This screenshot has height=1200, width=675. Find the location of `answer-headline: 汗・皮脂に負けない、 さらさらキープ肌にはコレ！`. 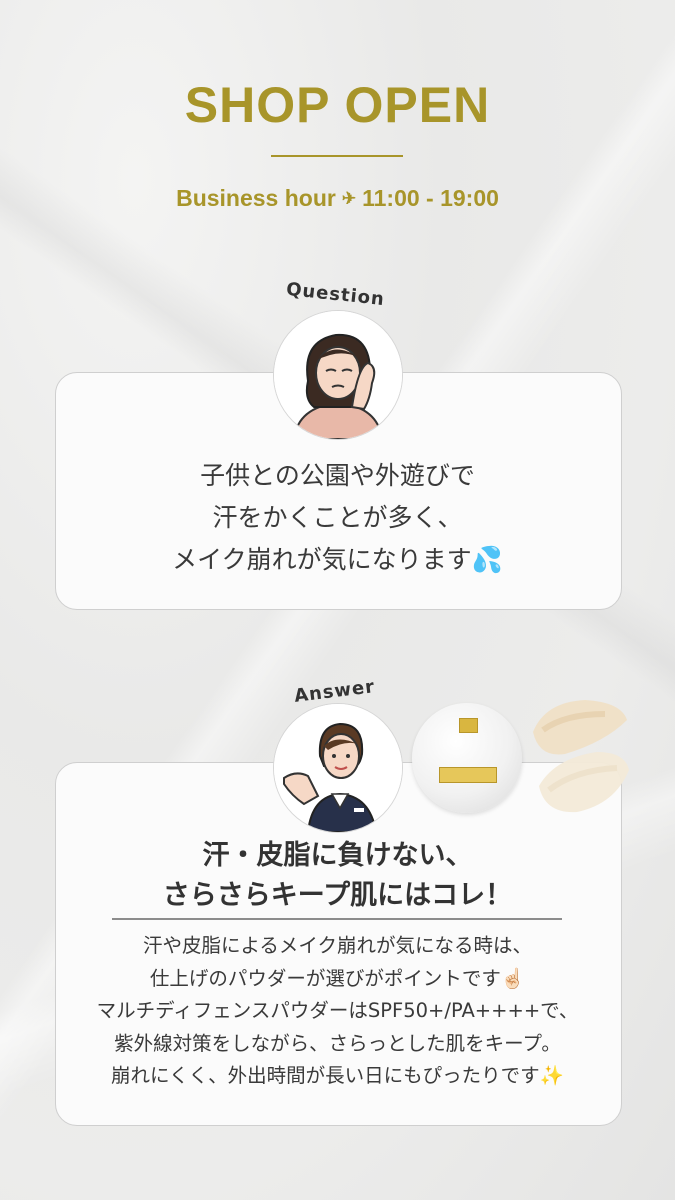

answer-headline: 汗・皮脂に負けない、 さらさらキープ肌にはコレ！ is located at coordinates (337, 876).